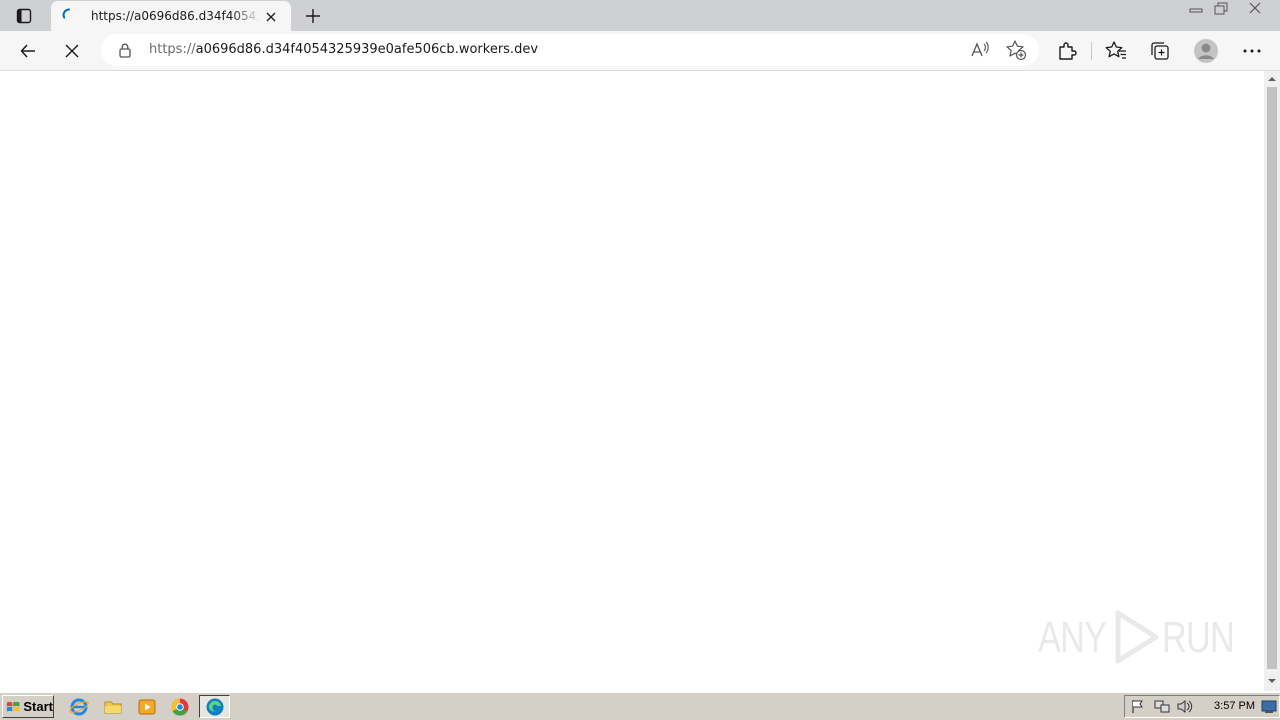 The image size is (1280, 720). What do you see at coordinates (1138, 706) in the screenshot?
I see `action-center-flag-icon` at bounding box center [1138, 706].